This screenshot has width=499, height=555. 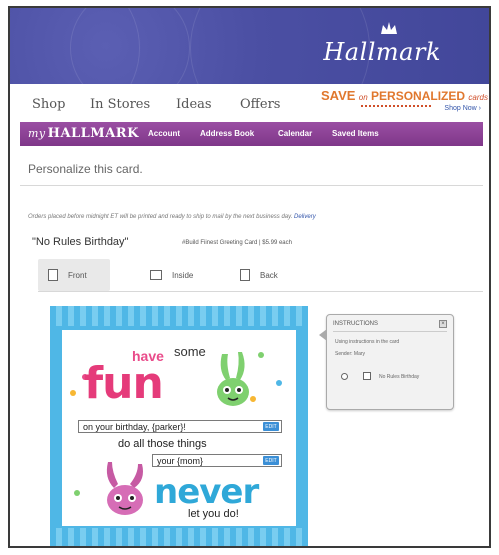 I want to click on card-text-never: never, so click(x=206, y=492).